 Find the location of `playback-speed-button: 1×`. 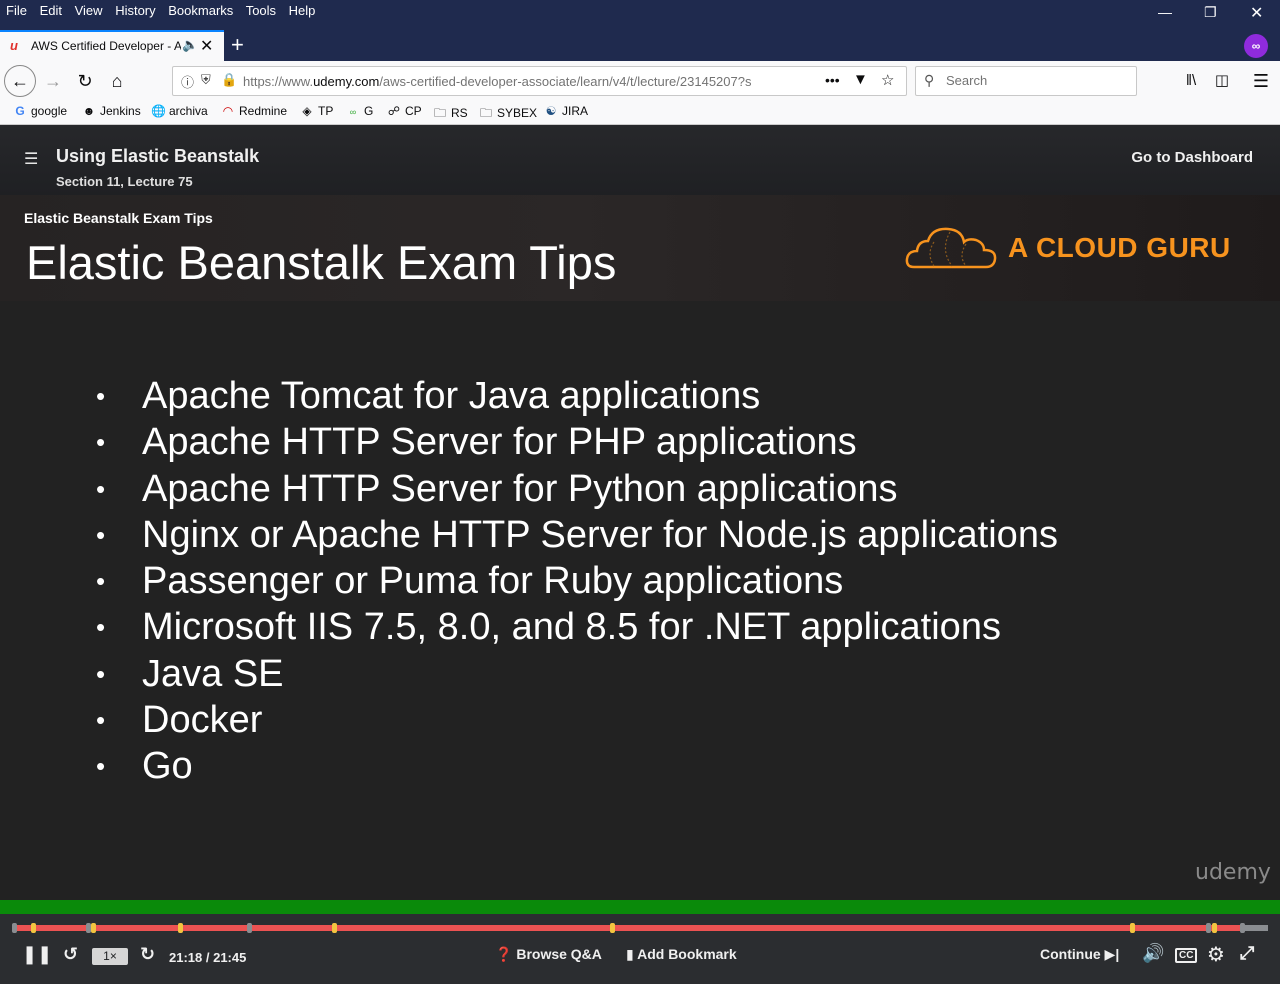

playback-speed-button: 1× is located at coordinates (110, 956).